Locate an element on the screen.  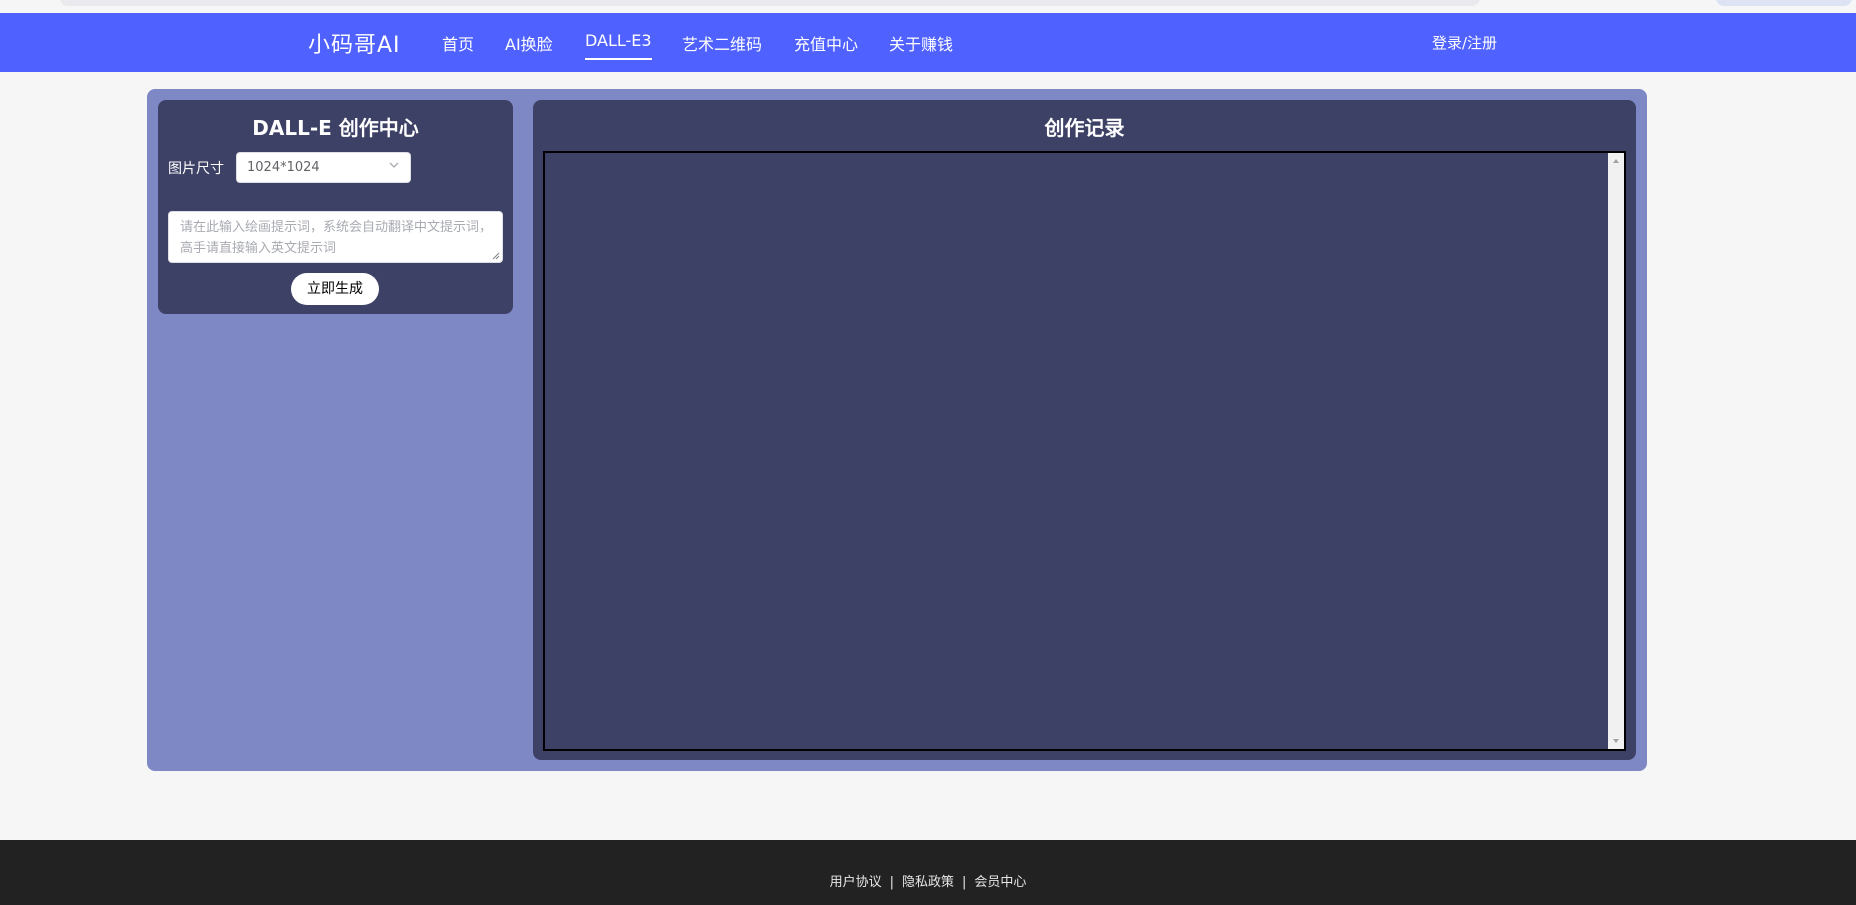
prompt-placeholder: 请在此输入绘画提示词，系统会自动翻译中文提示词，高手请直接输入英文提示词 is located at coordinates (336, 238).